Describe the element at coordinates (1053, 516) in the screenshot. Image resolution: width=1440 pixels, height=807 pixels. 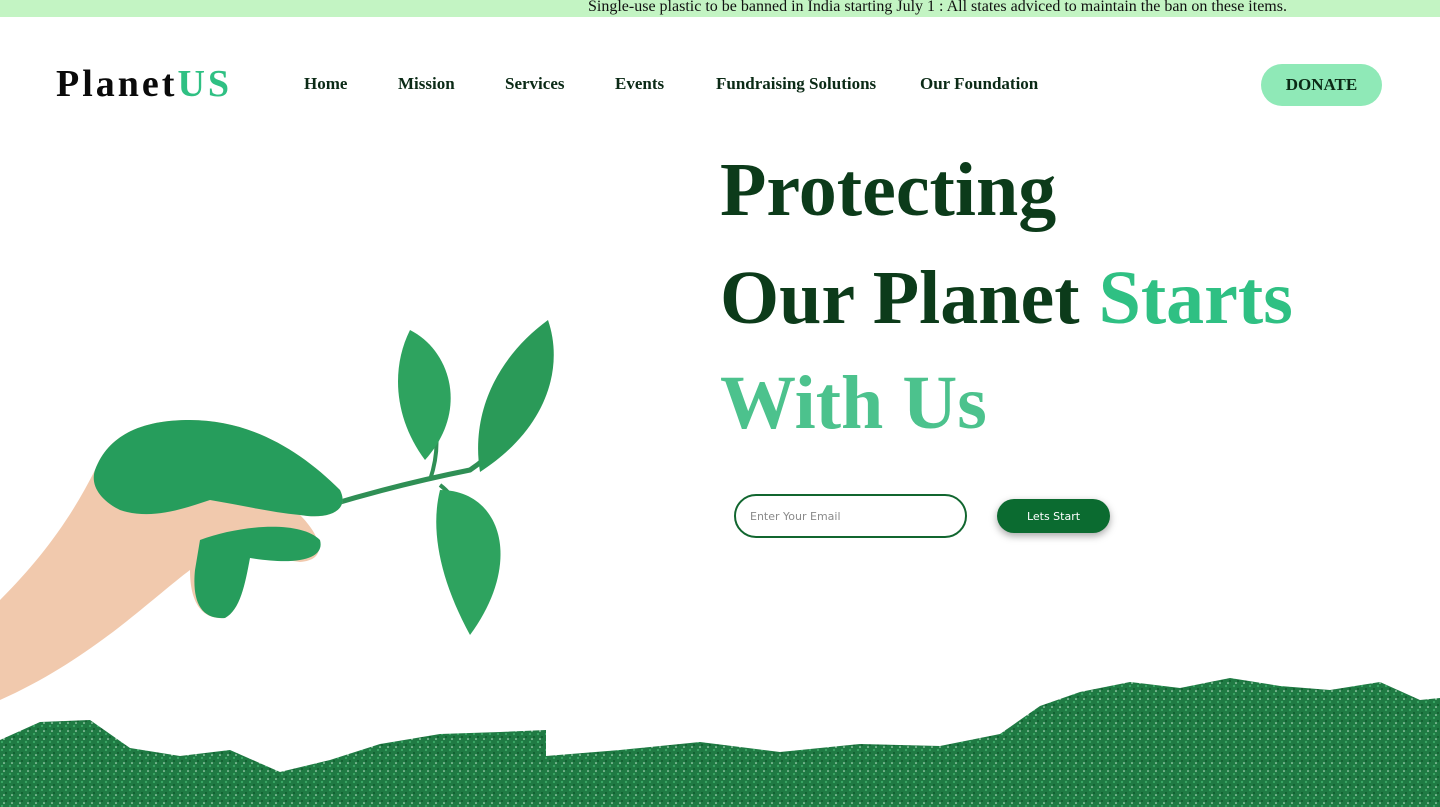
I see `lets-start-button: Lets Start` at that location.